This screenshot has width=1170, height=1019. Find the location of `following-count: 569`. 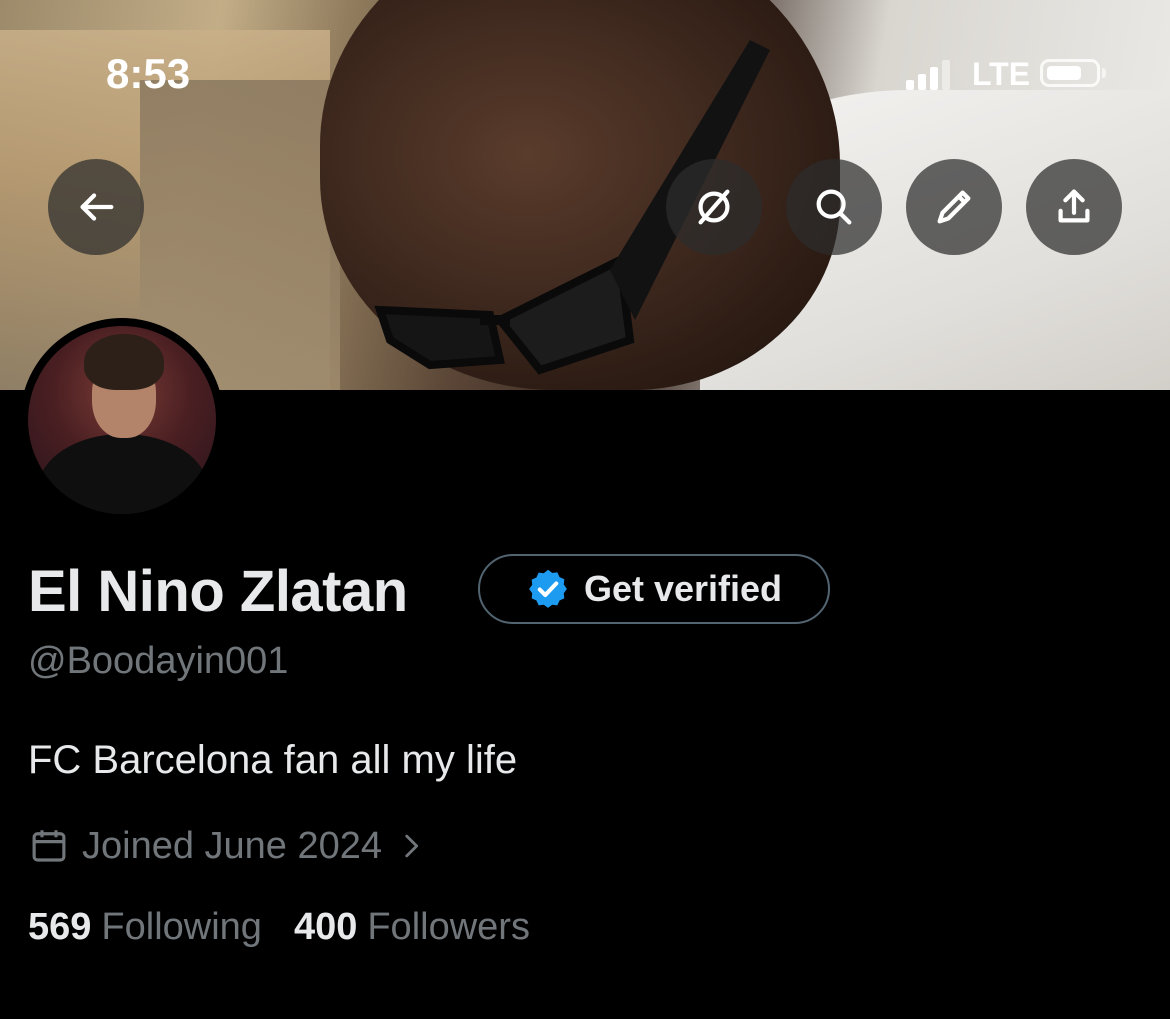

following-count: 569 is located at coordinates (60, 927).